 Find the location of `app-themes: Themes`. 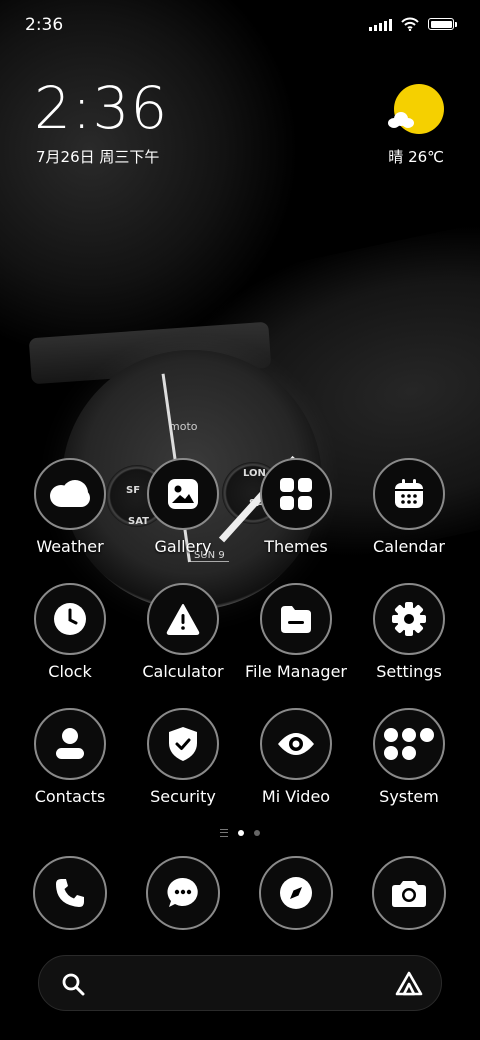

app-themes: Themes is located at coordinates (296, 507).